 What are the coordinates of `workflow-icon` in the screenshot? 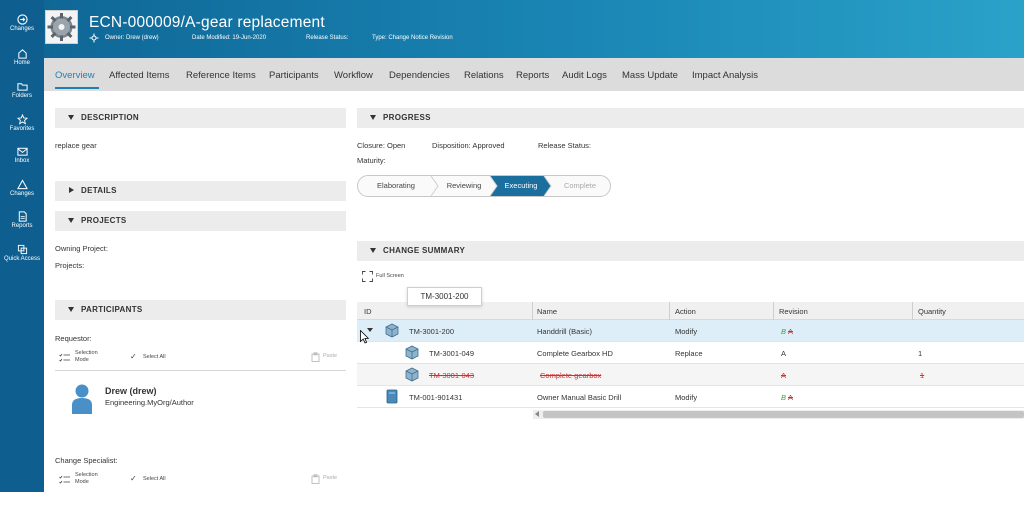 It's located at (94, 38).